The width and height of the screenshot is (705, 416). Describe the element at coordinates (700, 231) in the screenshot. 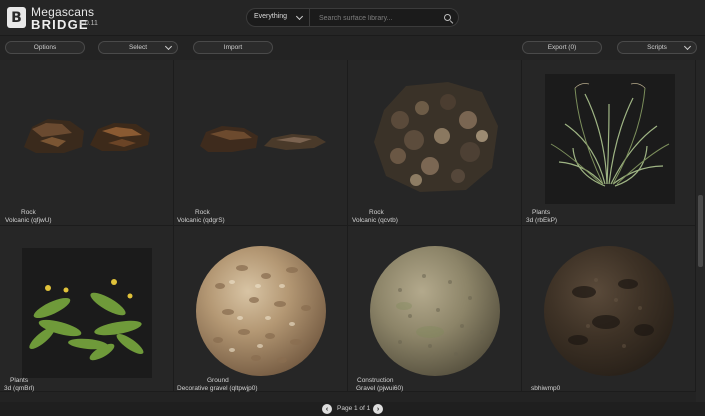

I see `scrollbar-thumb` at that location.